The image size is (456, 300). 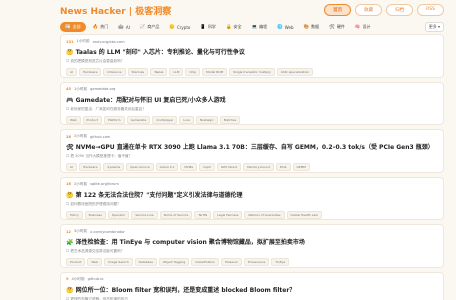 I want to click on article-title: 🤔 第 122 条无法合法住院？"支付问题"定义引发法律与道德伦理, so click(x=252, y=194).